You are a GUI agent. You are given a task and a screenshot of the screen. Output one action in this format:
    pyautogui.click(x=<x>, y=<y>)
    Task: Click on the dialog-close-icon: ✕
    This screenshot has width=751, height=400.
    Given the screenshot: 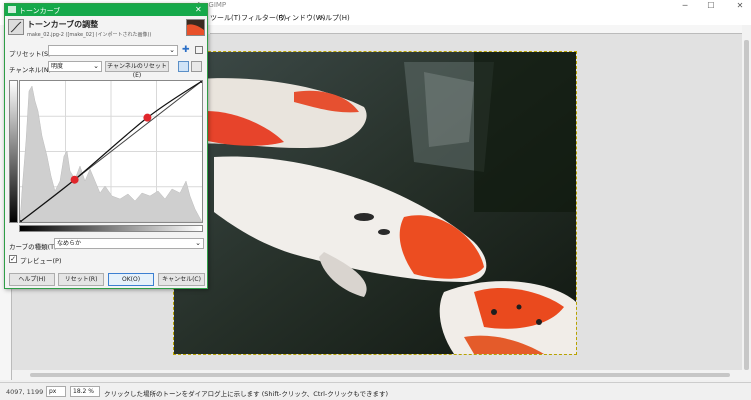 What is the action you would take?
    pyautogui.click(x=198, y=9)
    